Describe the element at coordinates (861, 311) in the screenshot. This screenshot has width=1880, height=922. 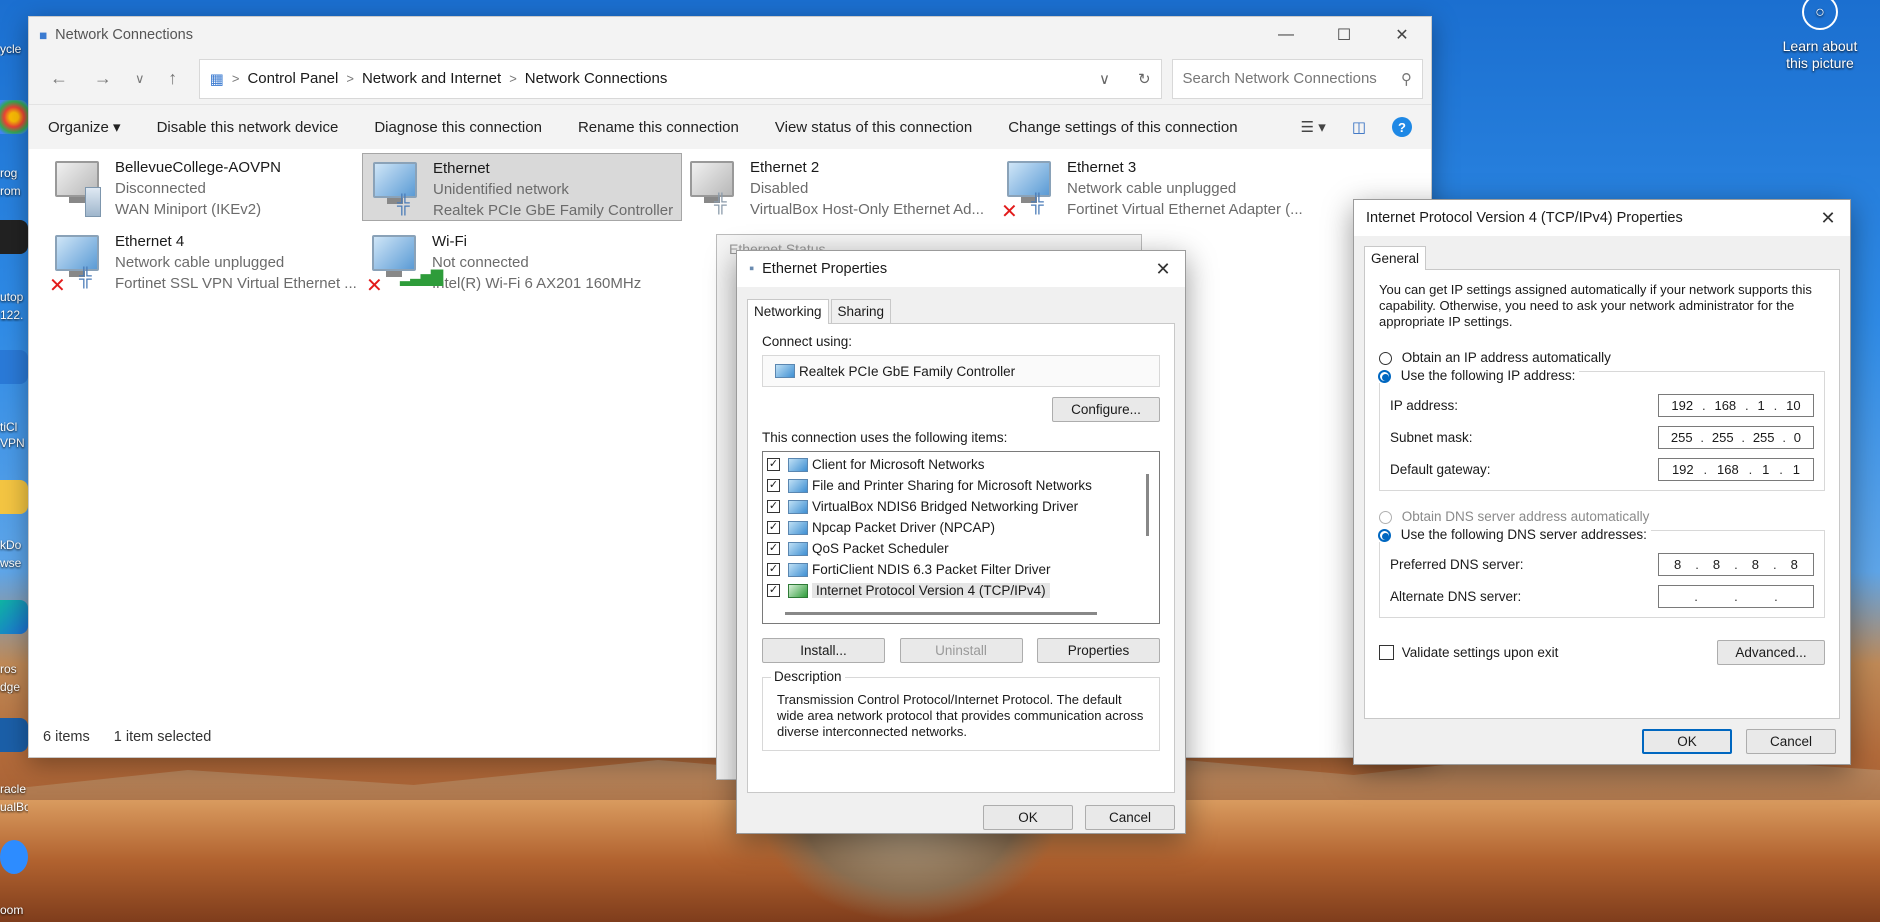
I see `tab-sharing: Sharing` at that location.